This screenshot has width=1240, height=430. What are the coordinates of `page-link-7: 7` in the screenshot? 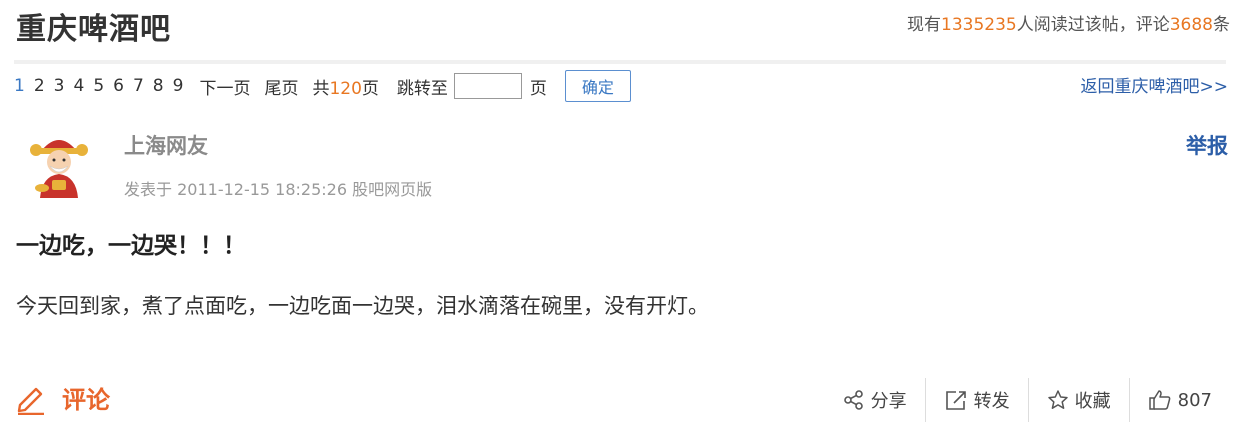 It's located at (138, 86).